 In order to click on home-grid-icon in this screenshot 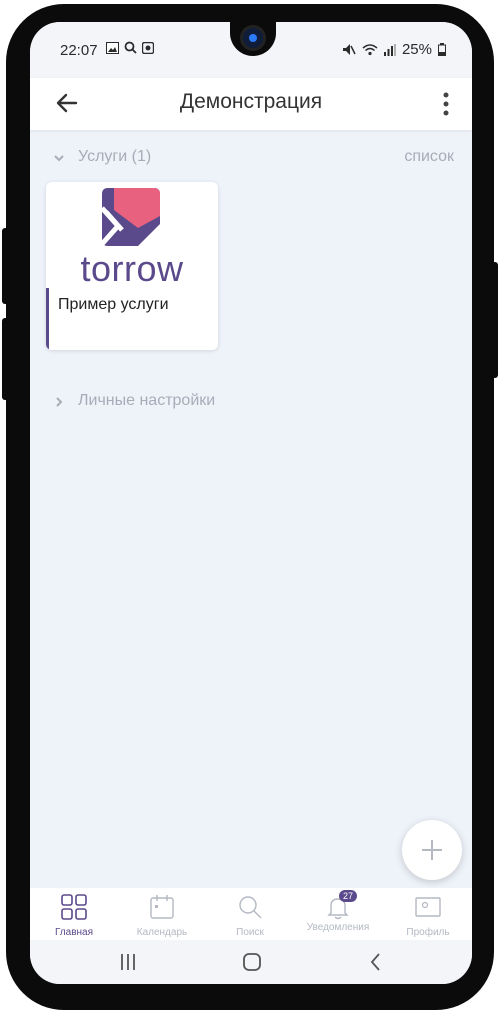, I will do `click(74, 907)`.